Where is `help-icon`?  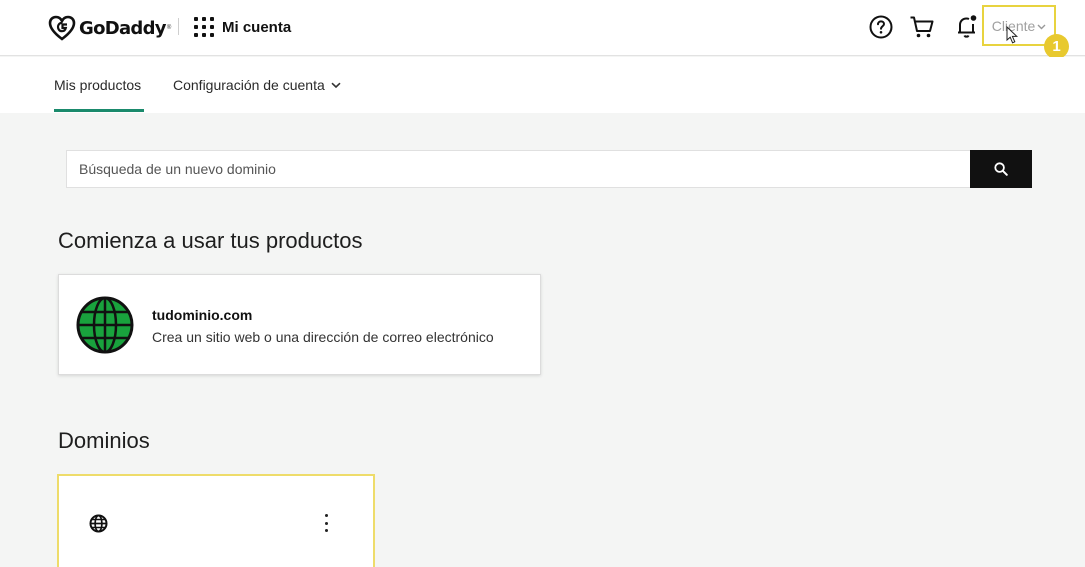 help-icon is located at coordinates (881, 27).